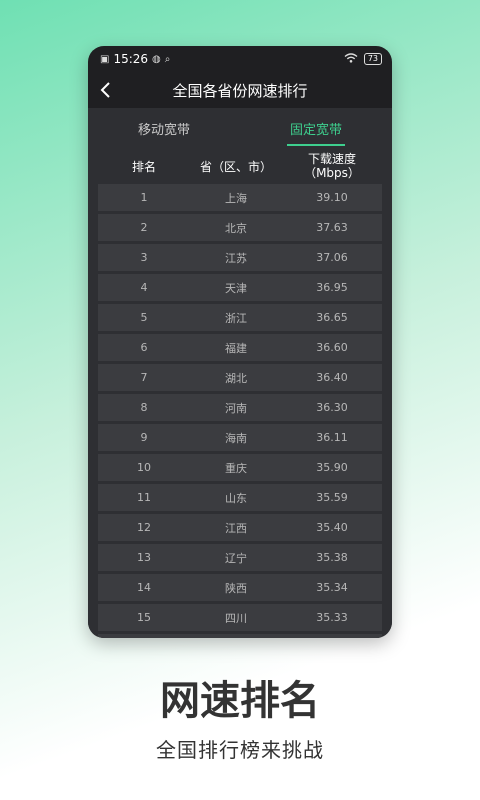 Image resolution: width=480 pixels, height=800 pixels. Describe the element at coordinates (144, 437) in the screenshot. I see `cell-rank: 9` at that location.